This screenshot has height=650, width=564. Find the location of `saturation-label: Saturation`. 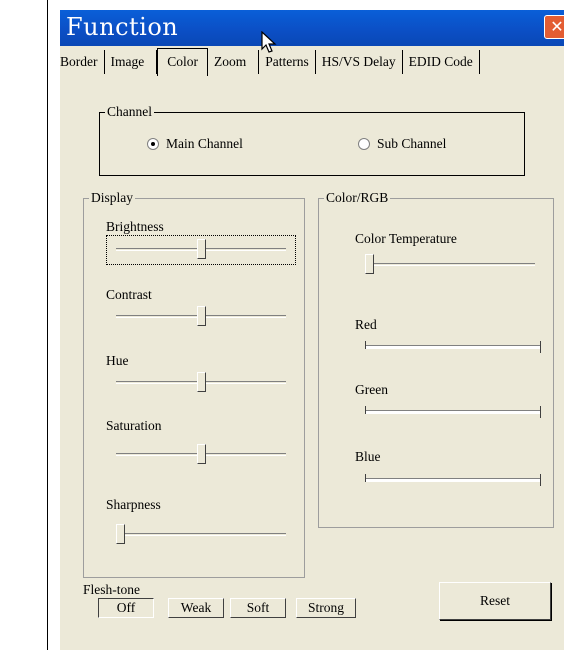

saturation-label: Saturation is located at coordinates (134, 425).